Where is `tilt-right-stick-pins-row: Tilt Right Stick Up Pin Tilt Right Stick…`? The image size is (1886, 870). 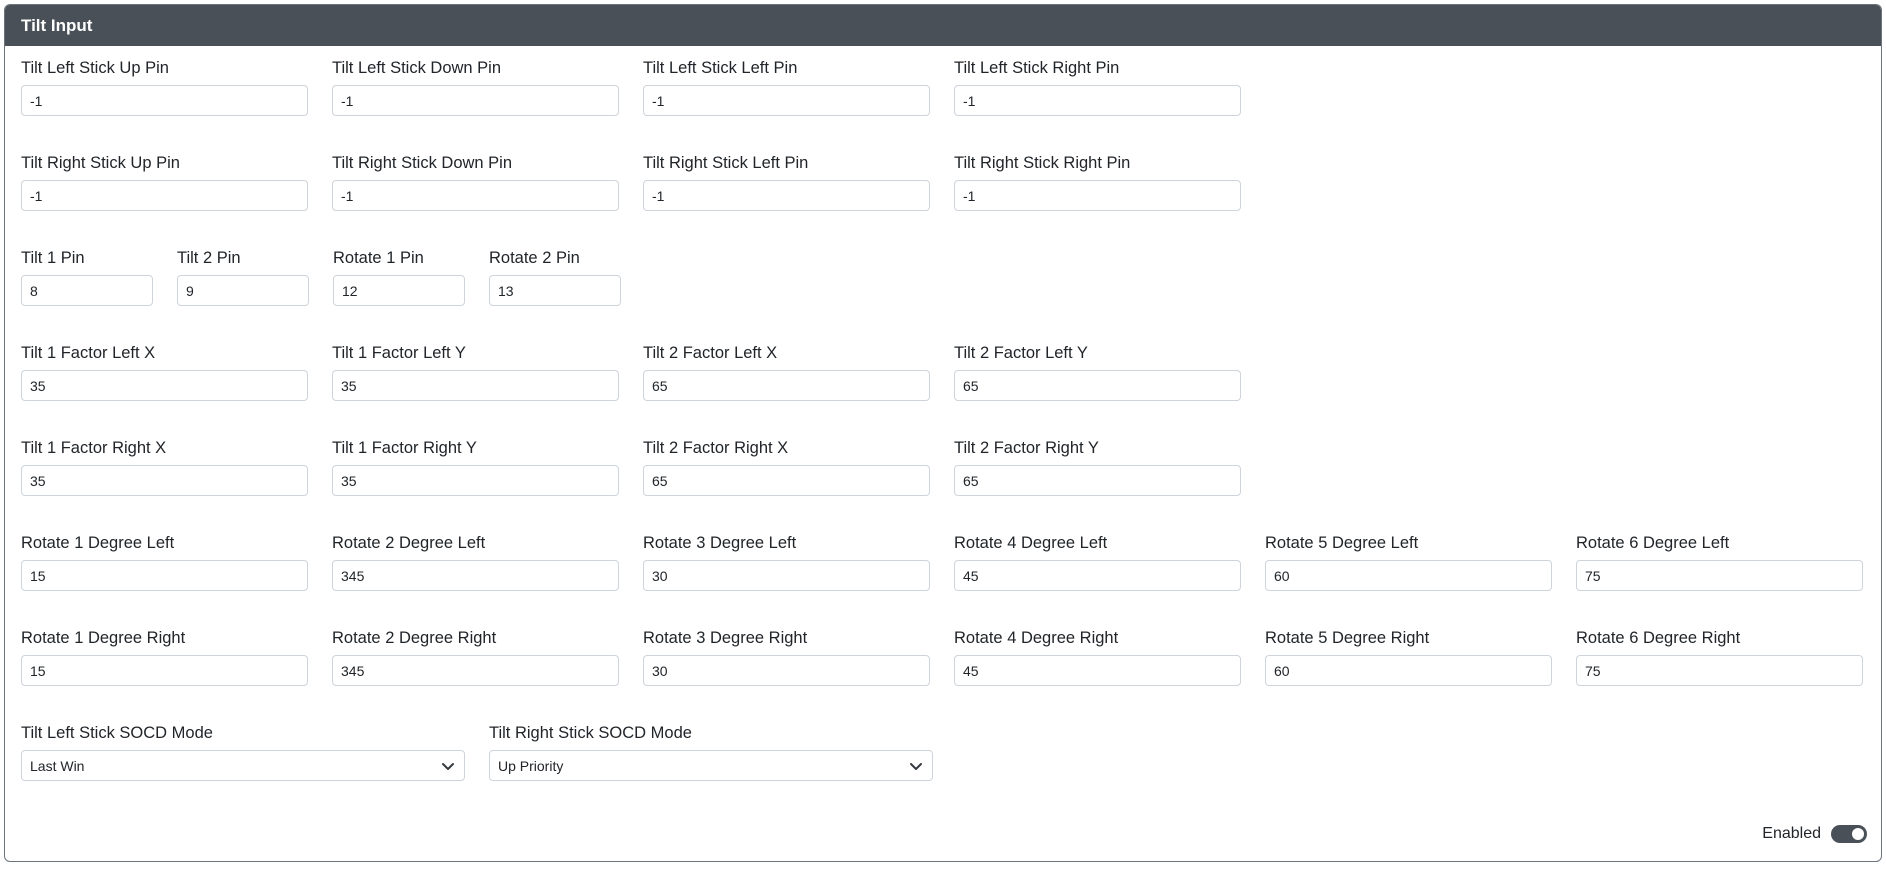
tilt-right-stick-pins-row: Tilt Right Stick Up Pin Tilt Right Stick… is located at coordinates (943, 182).